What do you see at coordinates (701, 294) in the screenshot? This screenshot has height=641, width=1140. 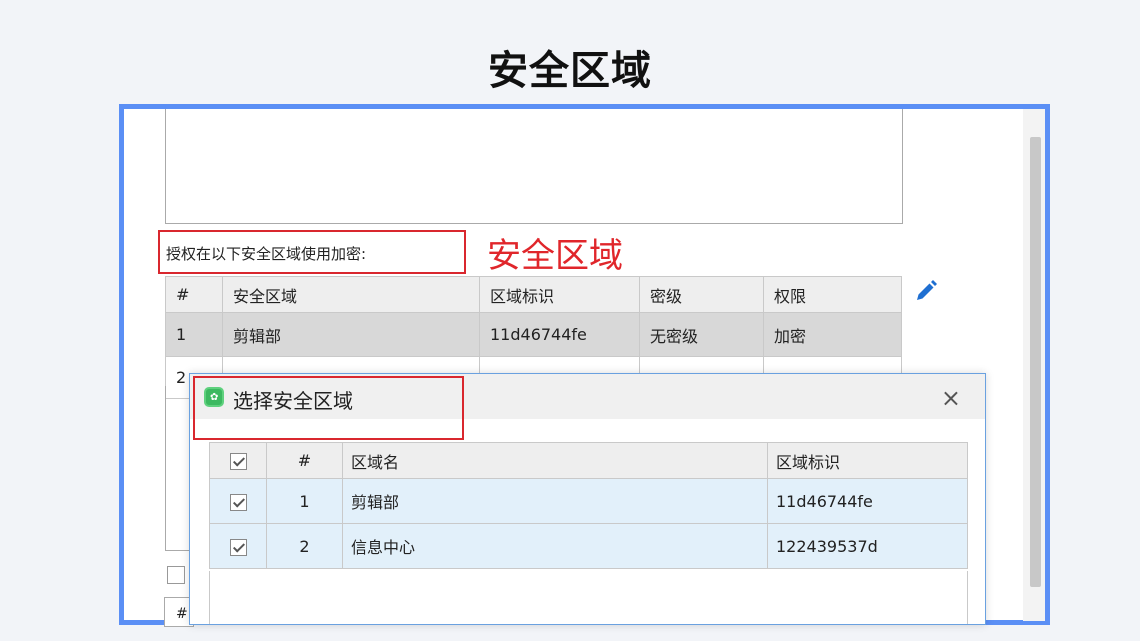 I see `col-level: 密级` at bounding box center [701, 294].